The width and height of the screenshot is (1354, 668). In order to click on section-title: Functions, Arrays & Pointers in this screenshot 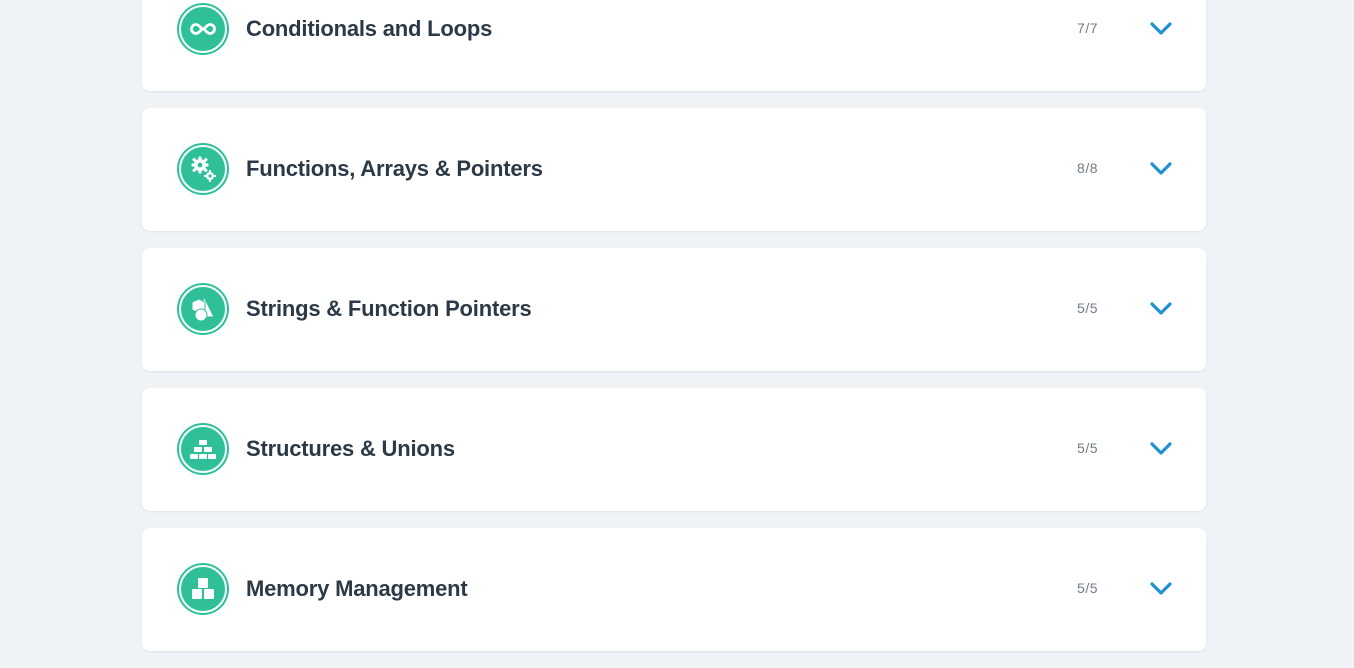, I will do `click(394, 168)`.